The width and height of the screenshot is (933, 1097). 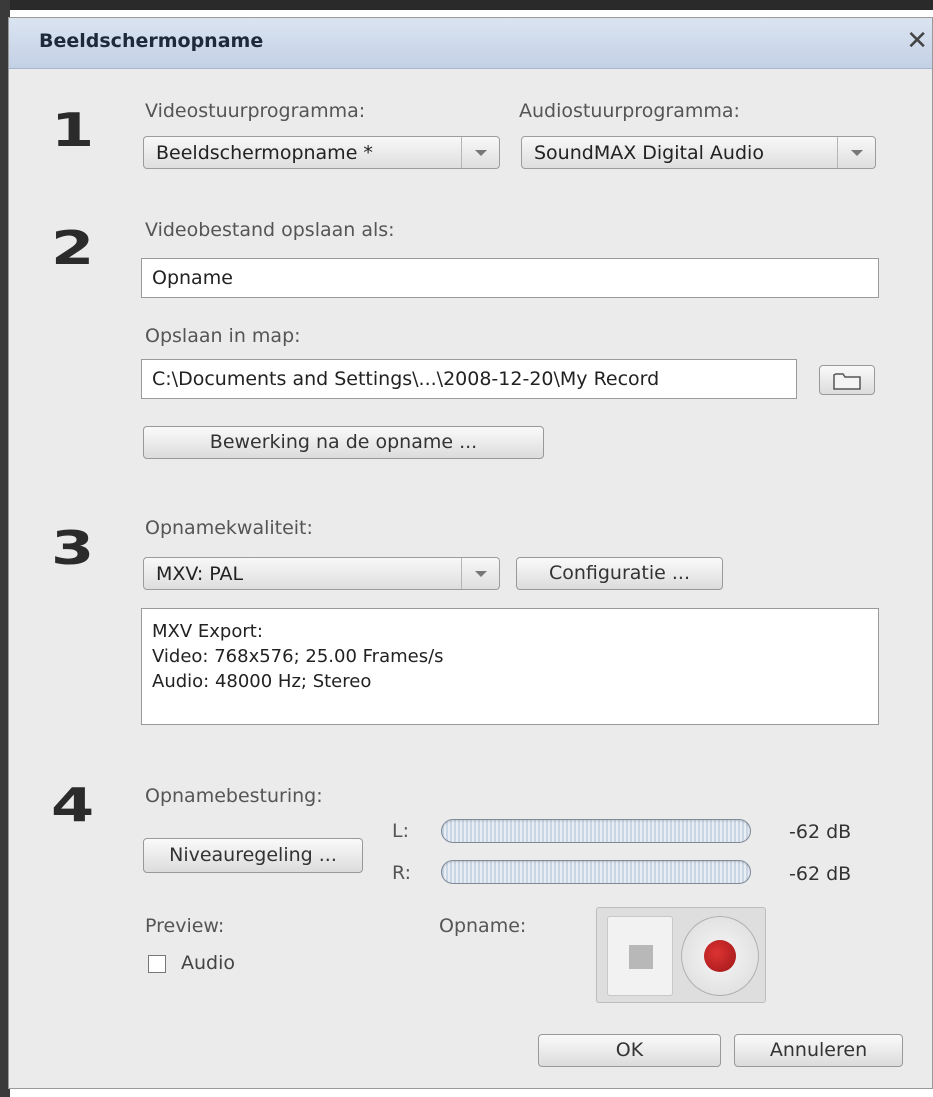 I want to click on title-bar: Beeldschermopname ✕, so click(x=470, y=43).